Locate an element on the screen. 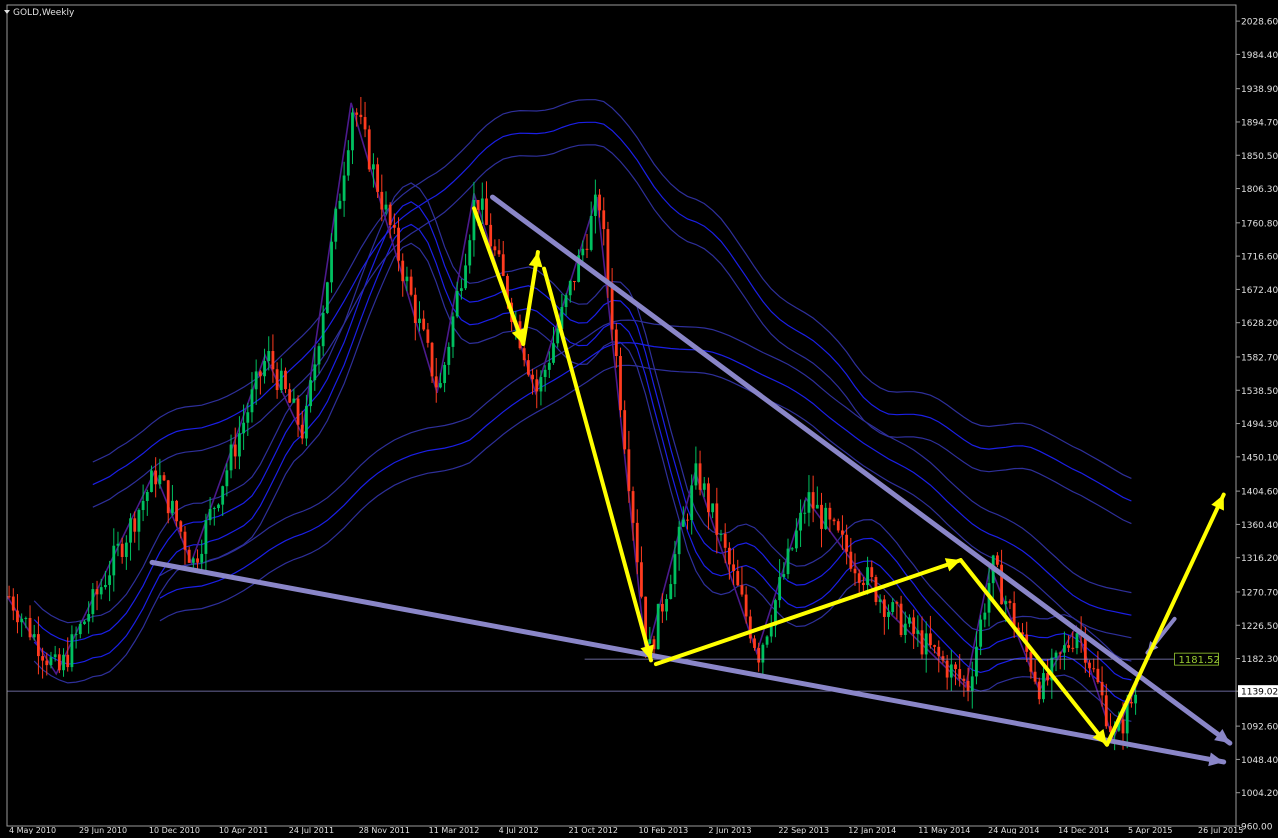 This screenshot has width=1278, height=838. y-tick-label: 1450.10 is located at coordinates (1259, 458).